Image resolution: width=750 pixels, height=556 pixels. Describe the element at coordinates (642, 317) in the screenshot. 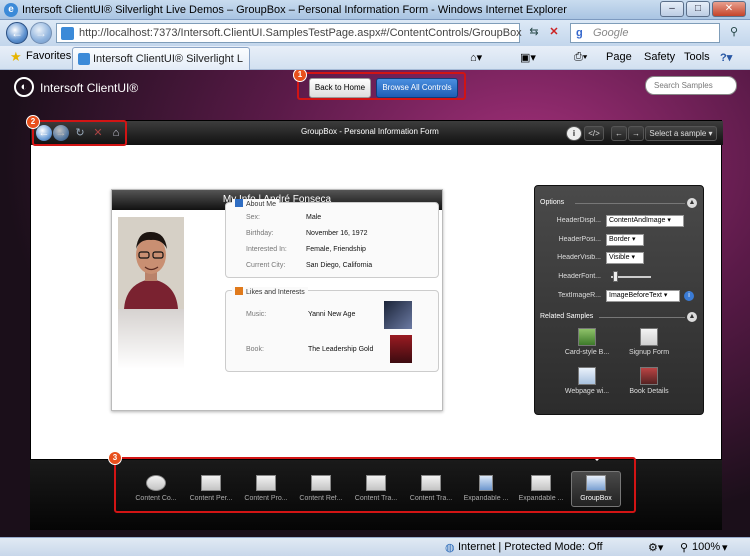

I see `related-divider` at that location.